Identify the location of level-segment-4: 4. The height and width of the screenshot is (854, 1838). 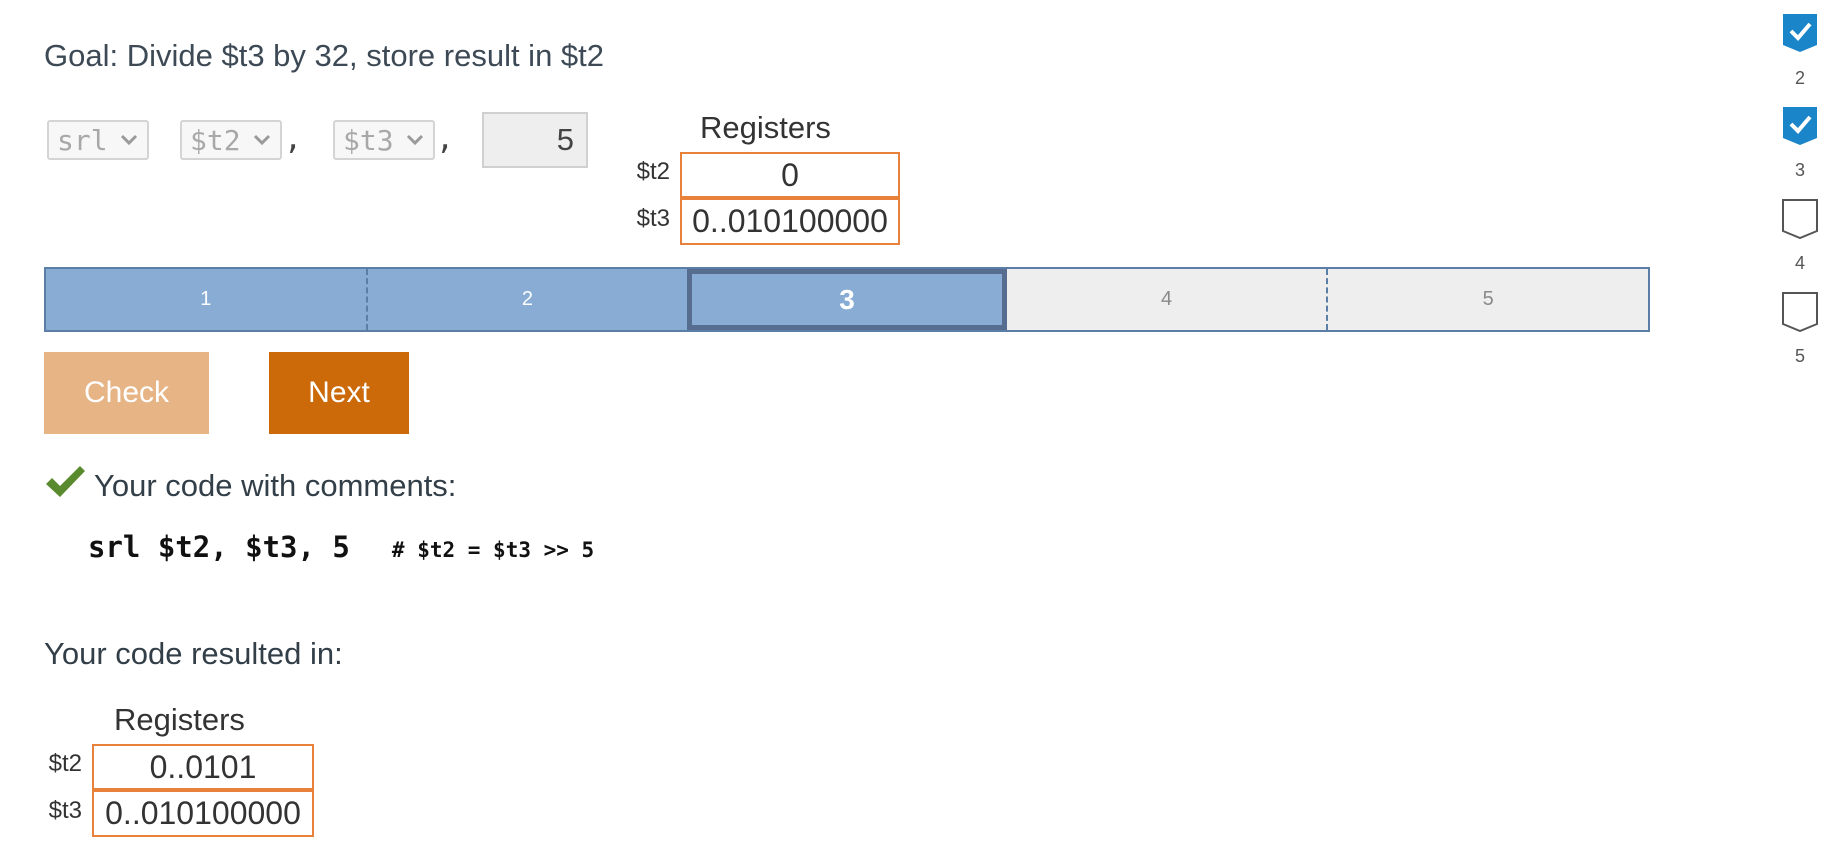
(1167, 299).